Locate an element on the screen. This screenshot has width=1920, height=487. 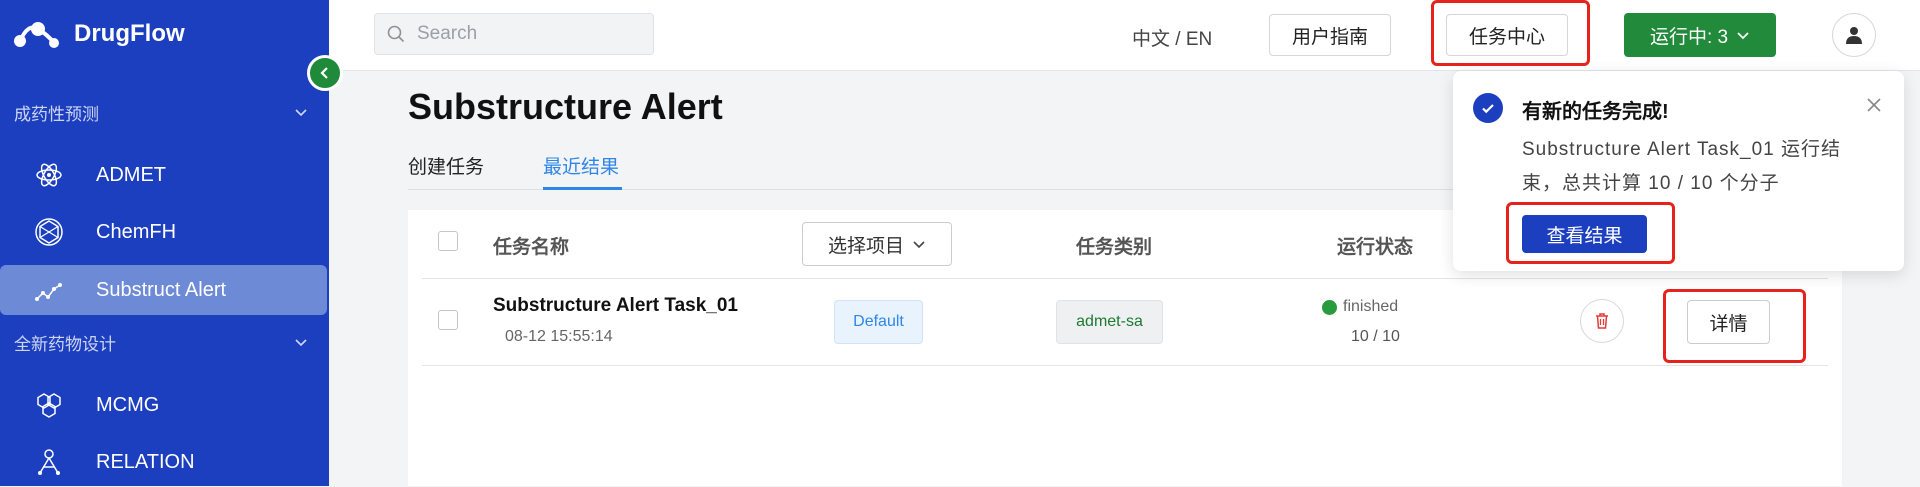
molecule-cluster-icon is located at coordinates (49, 405).